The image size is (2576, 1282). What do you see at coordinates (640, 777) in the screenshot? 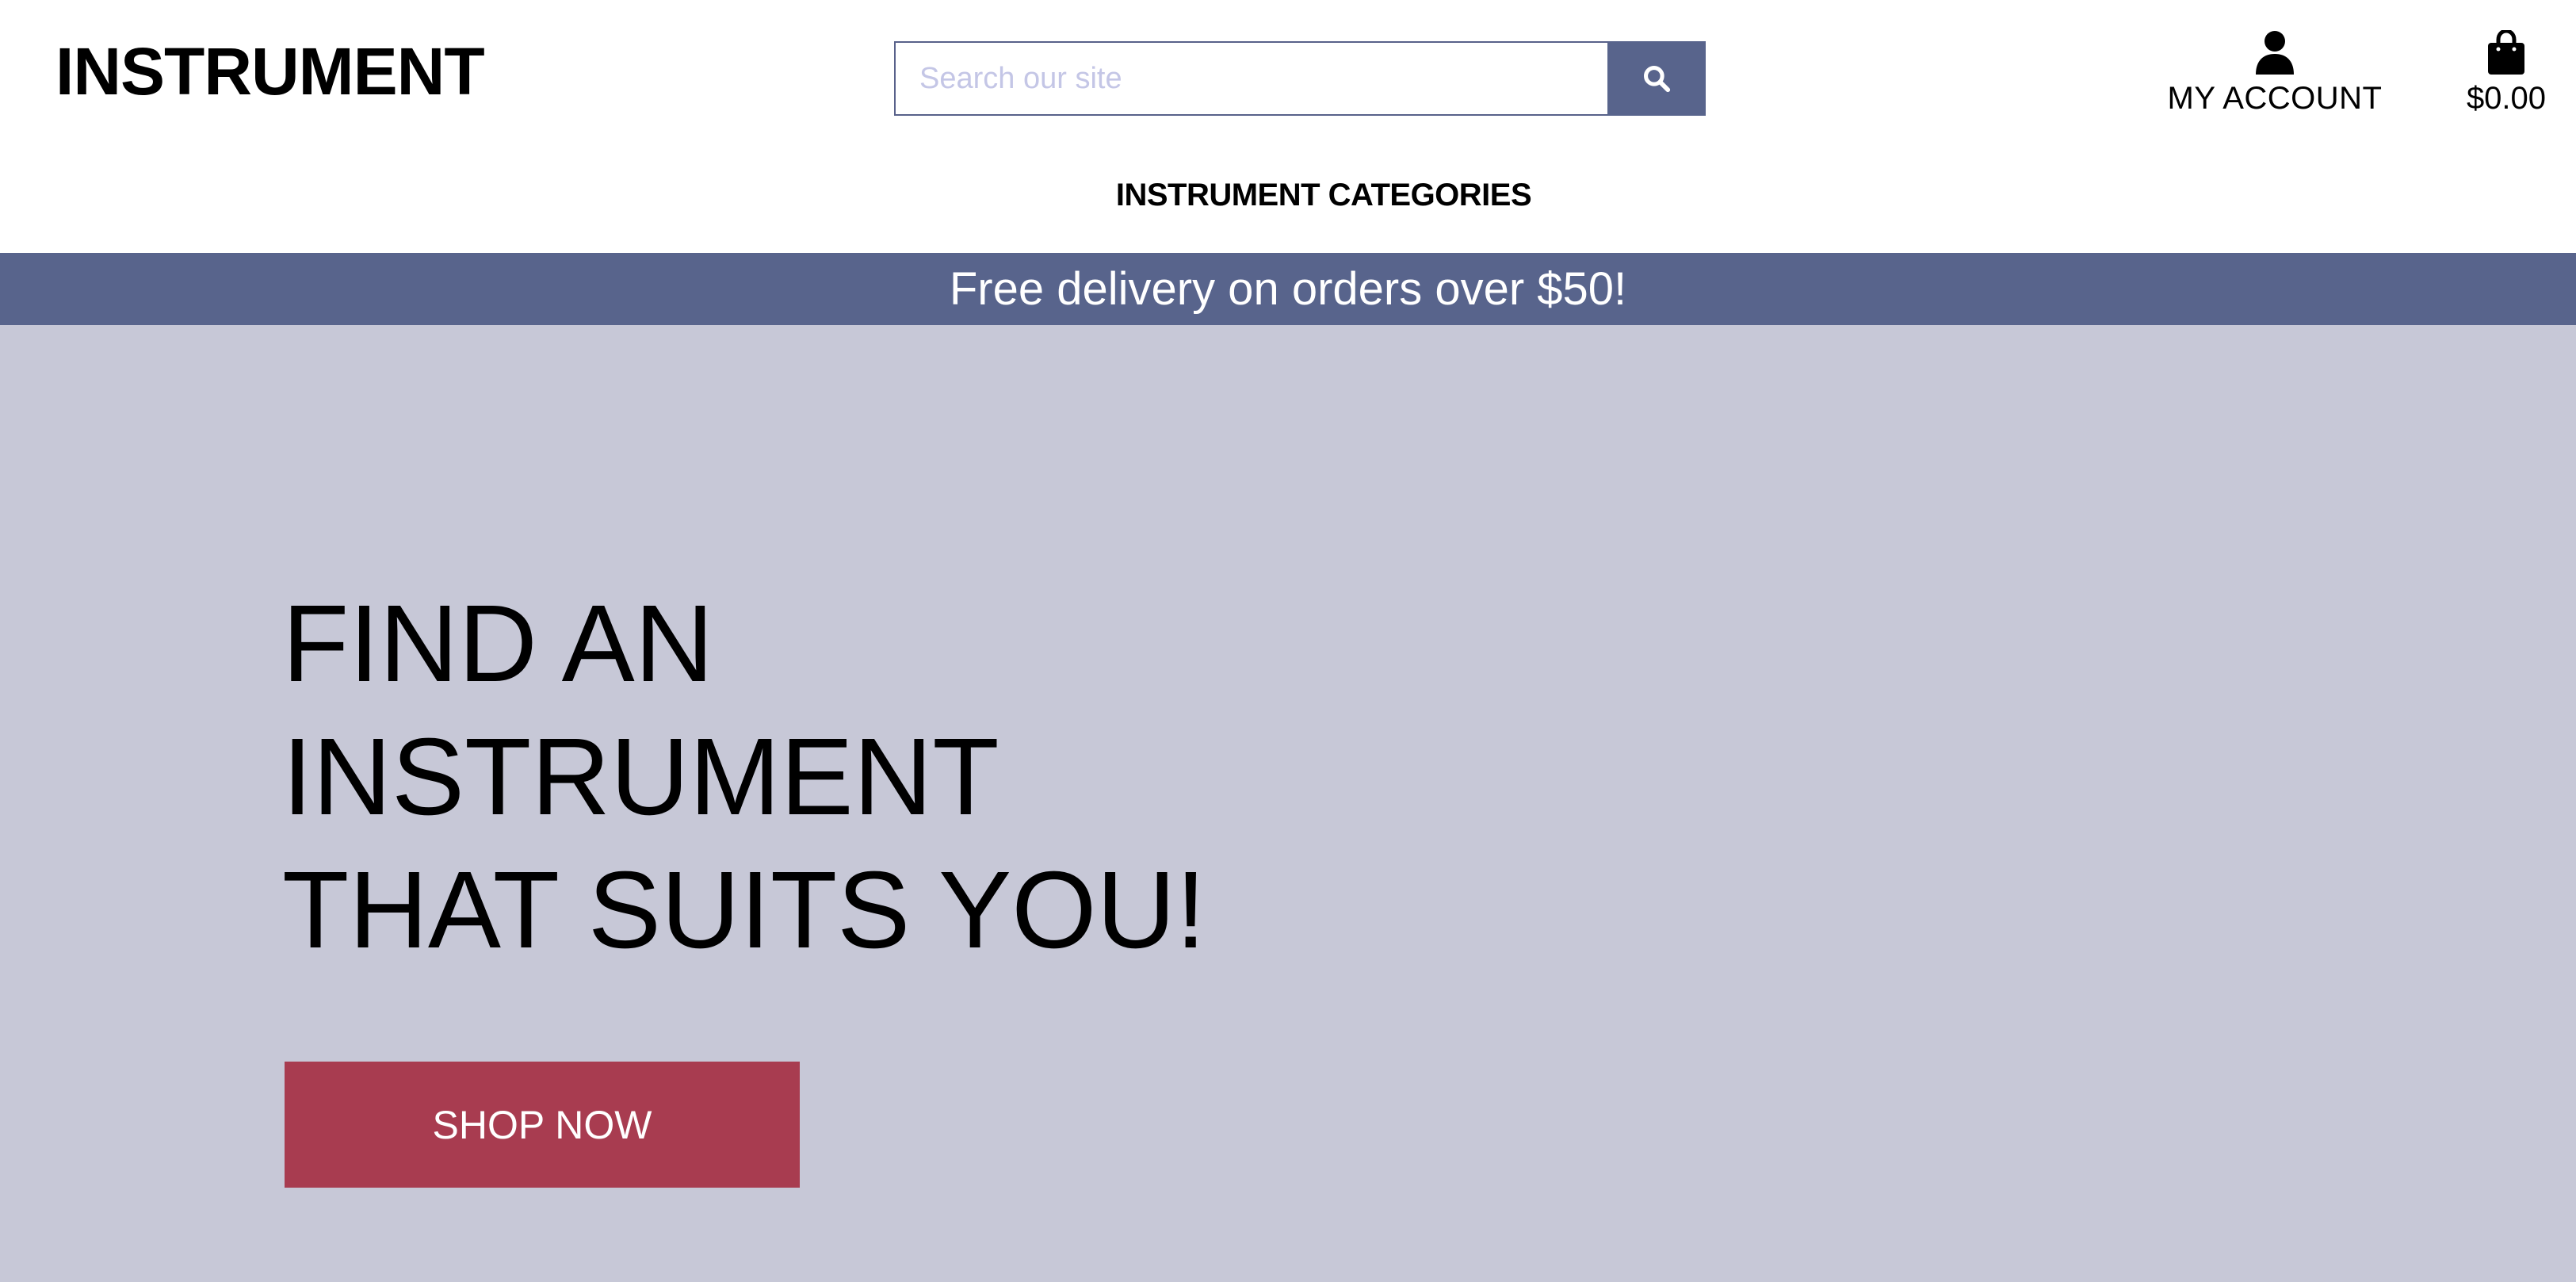
I see `hero-title-line-2: INSTRUMENT` at bounding box center [640, 777].